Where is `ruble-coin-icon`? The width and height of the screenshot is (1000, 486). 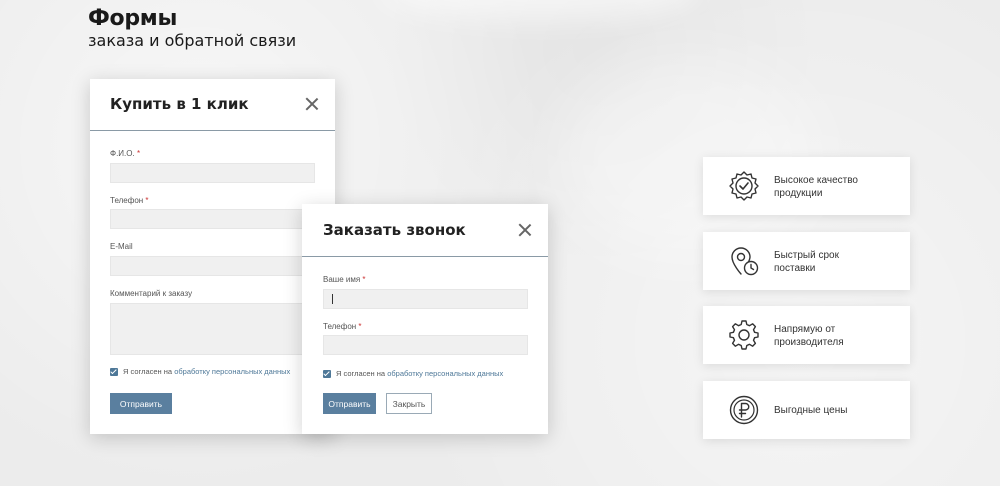 ruble-coin-icon is located at coordinates (744, 410).